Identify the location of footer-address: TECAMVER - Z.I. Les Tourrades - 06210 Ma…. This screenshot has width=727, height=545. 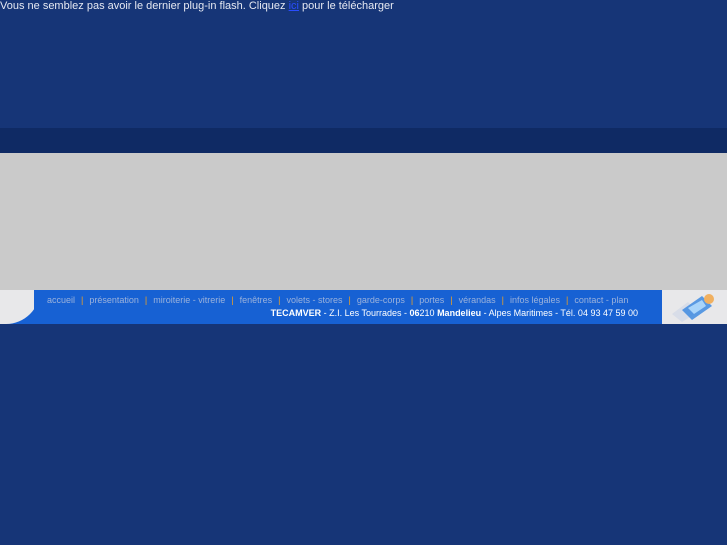
(454, 313).